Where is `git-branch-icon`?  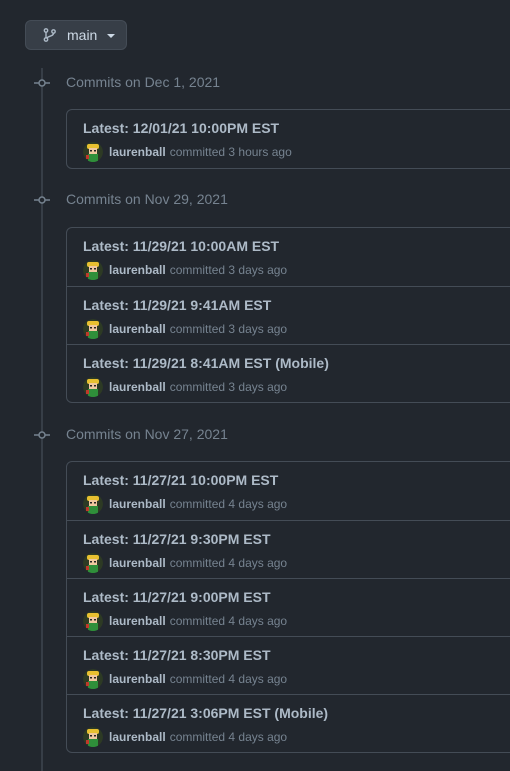 git-branch-icon is located at coordinates (50, 35).